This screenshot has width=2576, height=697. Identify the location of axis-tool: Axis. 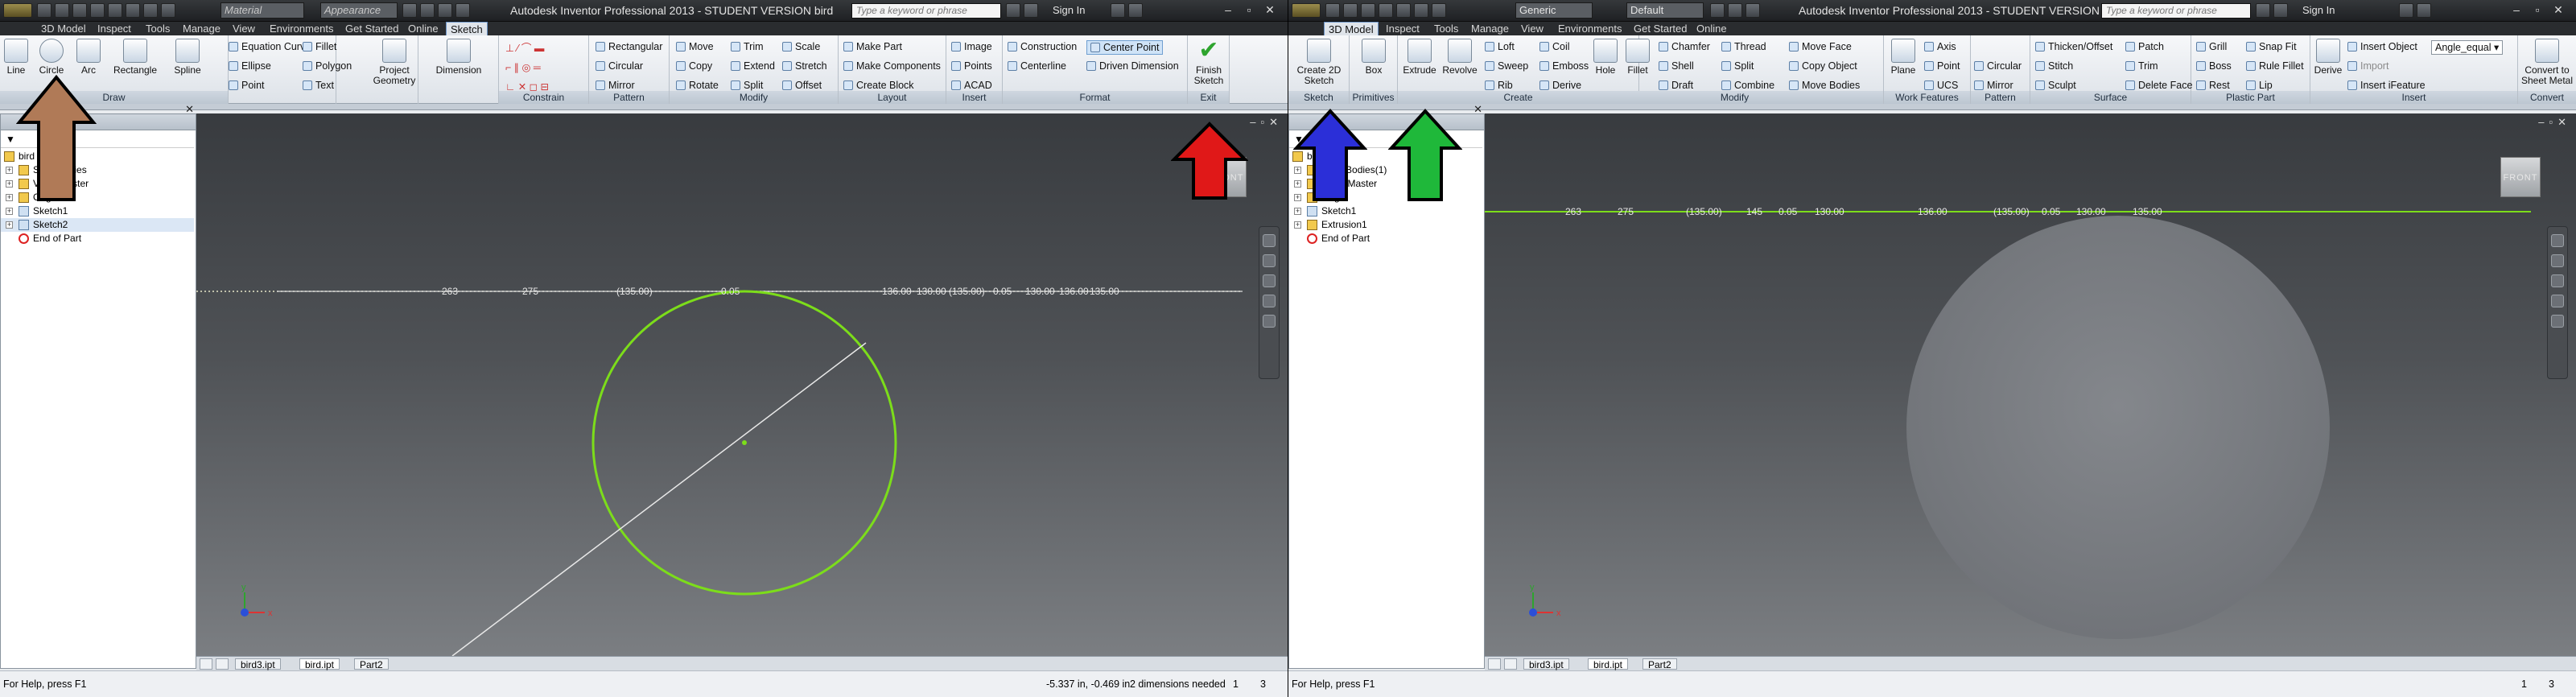
(1940, 46).